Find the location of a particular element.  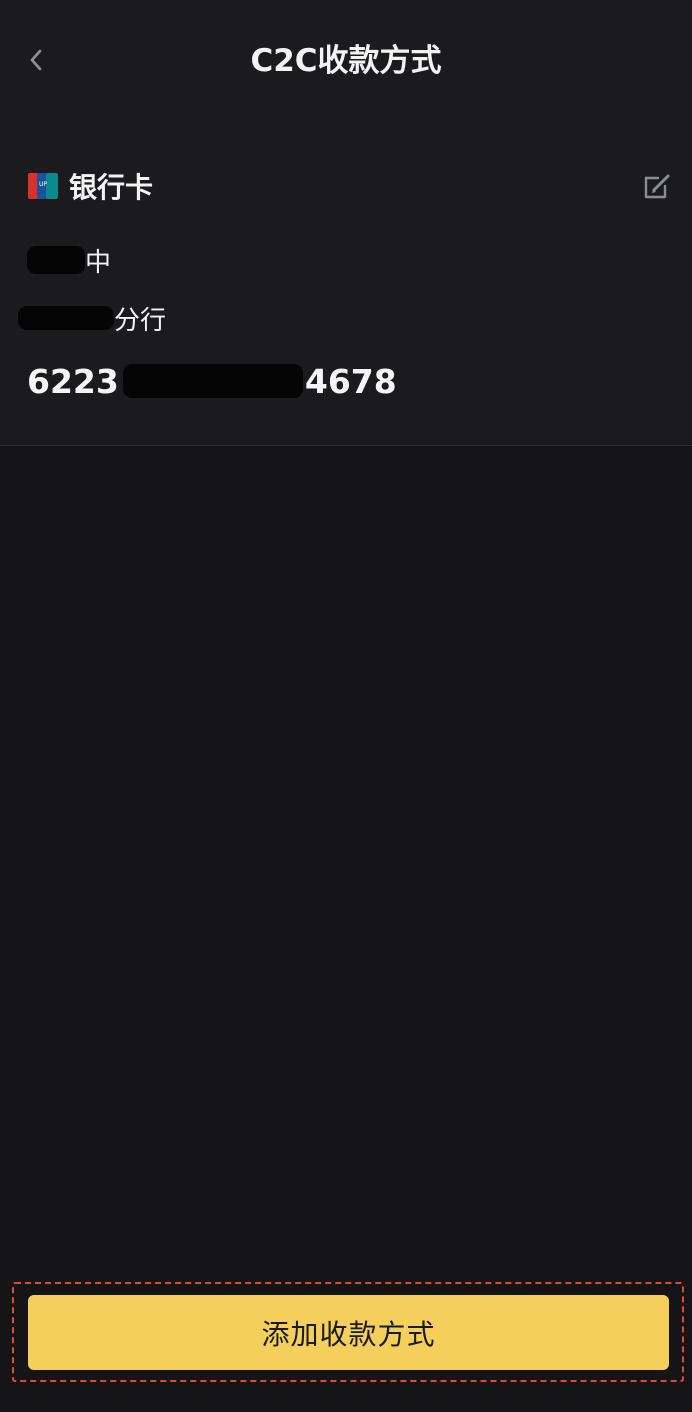

unionpay-icon: UP is located at coordinates (43, 186).